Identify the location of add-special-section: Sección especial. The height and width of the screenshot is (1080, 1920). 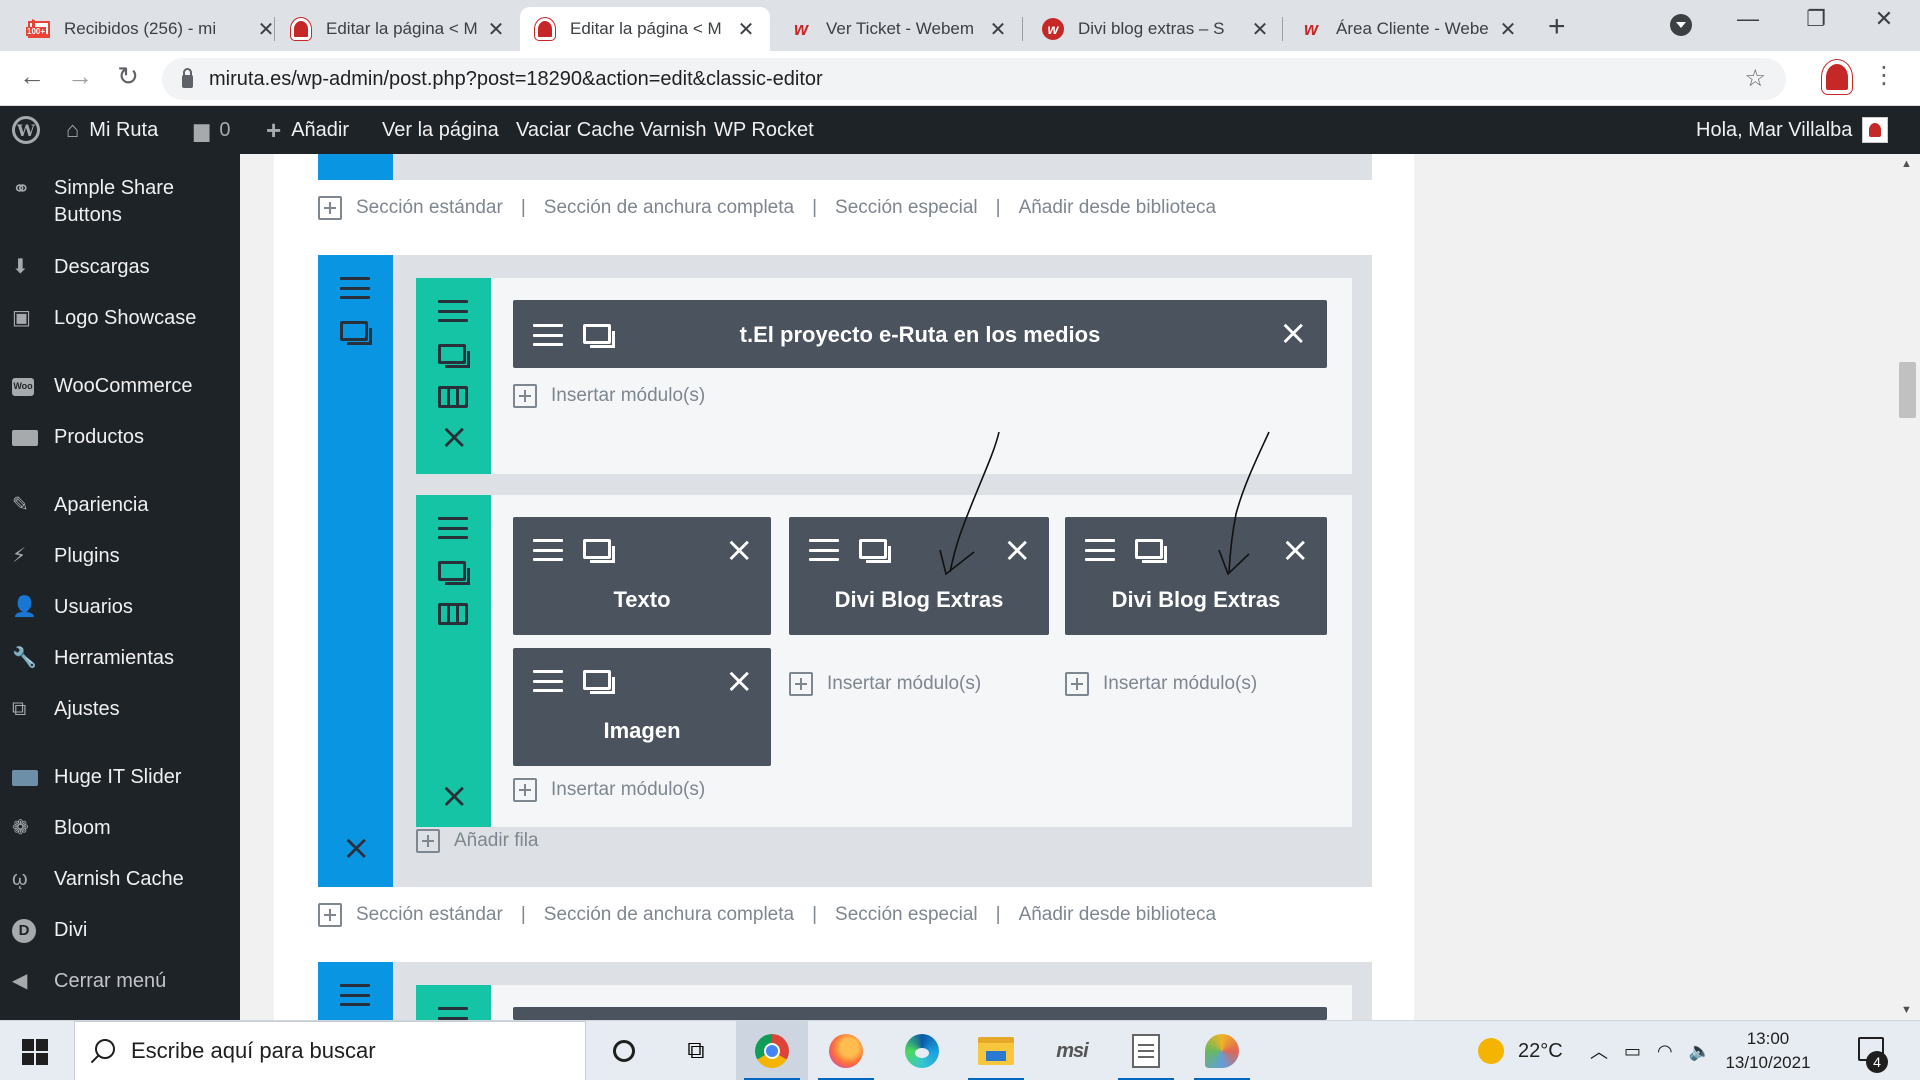
(906, 208).